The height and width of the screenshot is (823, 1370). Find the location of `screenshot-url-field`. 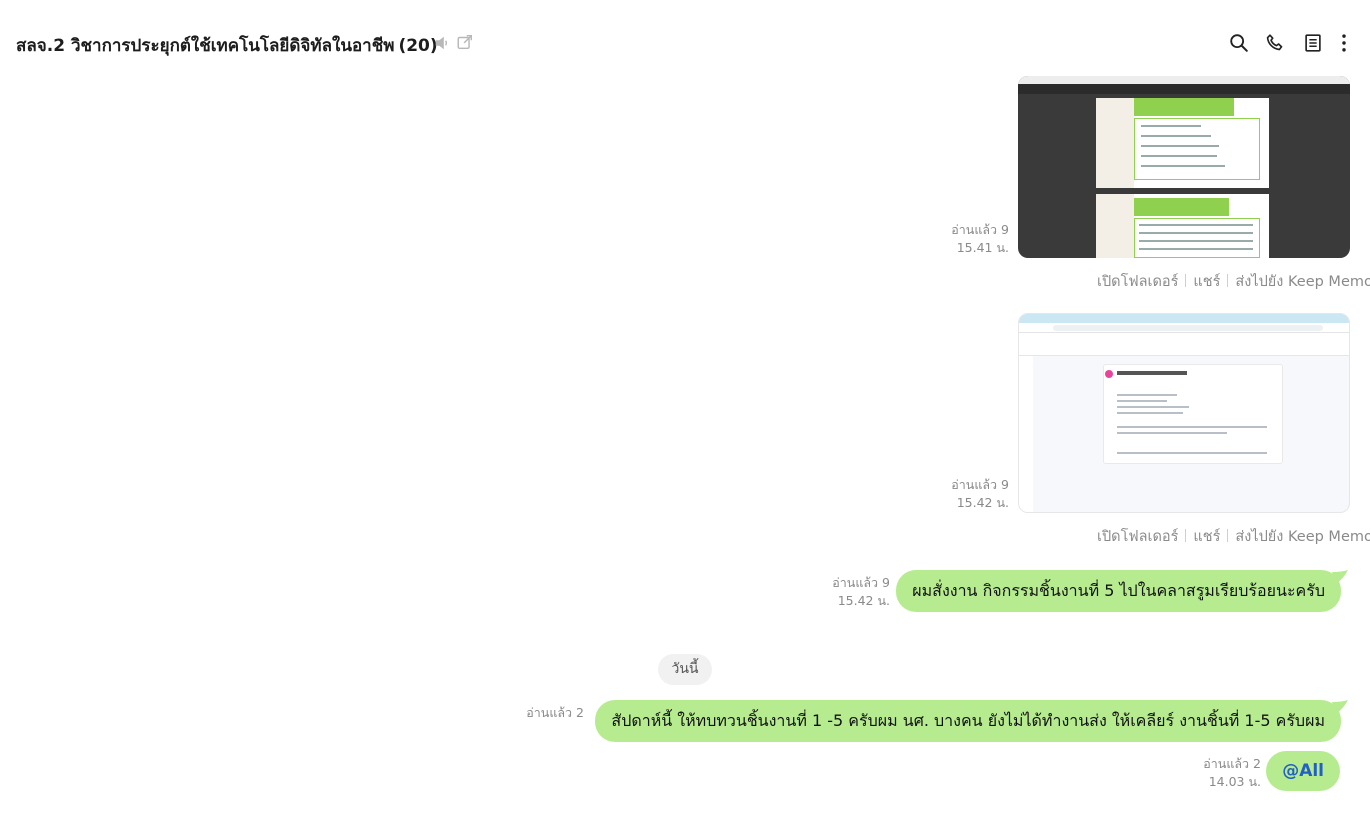

screenshot-url-field is located at coordinates (1188, 328).